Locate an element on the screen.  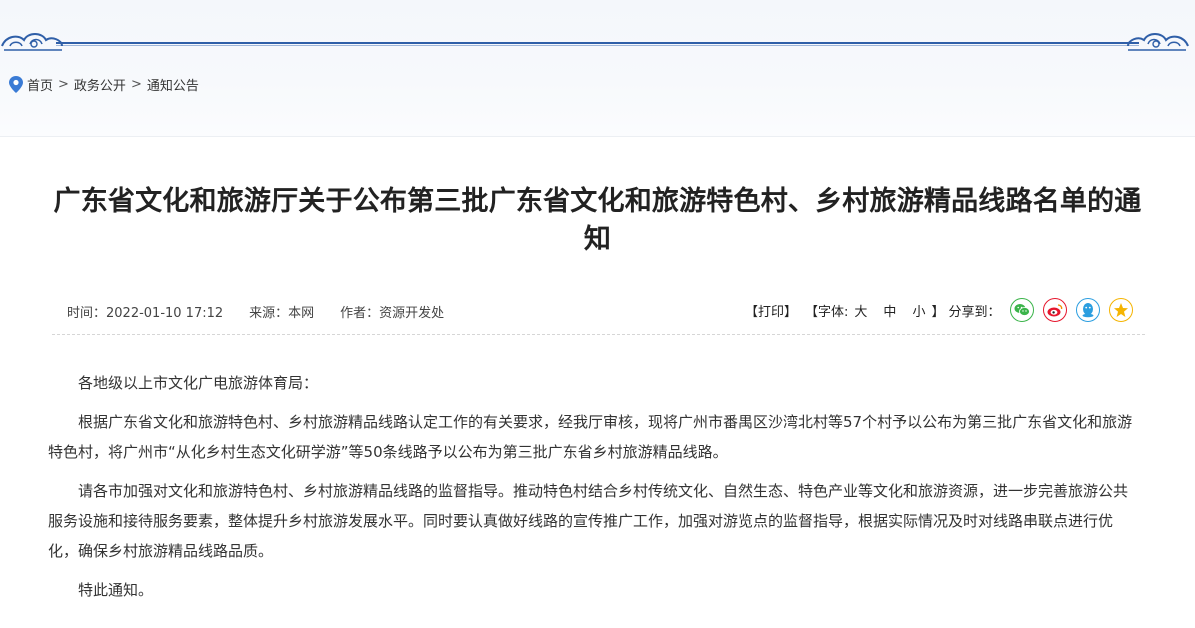
font-size-medium-button: 中 is located at coordinates (889, 310).